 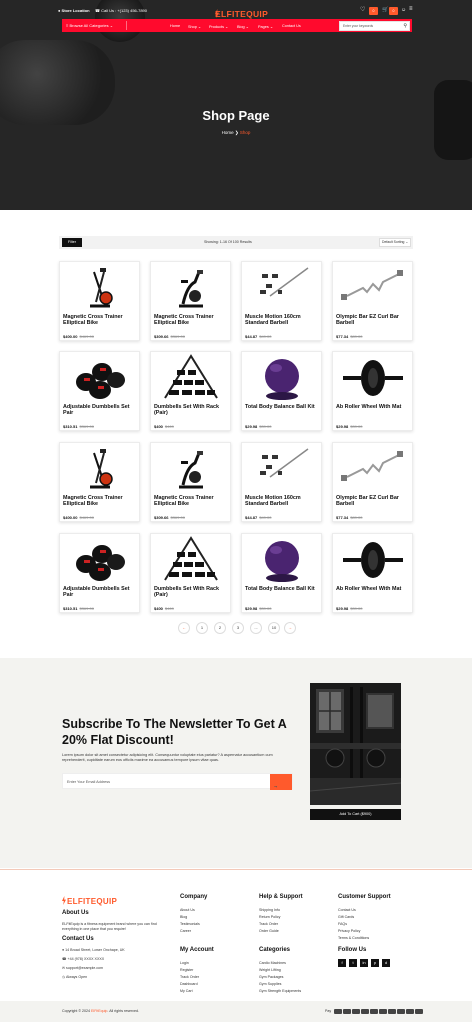 I want to click on account-link: Track Order, so click(x=189, y=977).